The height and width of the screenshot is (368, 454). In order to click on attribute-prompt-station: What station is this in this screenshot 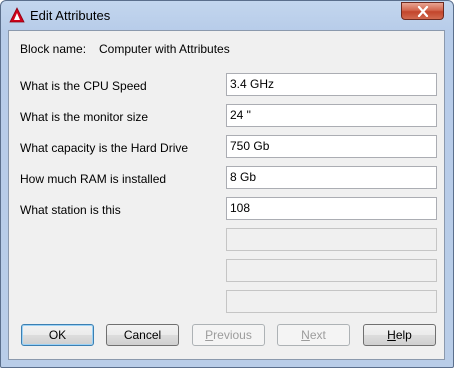, I will do `click(70, 210)`.